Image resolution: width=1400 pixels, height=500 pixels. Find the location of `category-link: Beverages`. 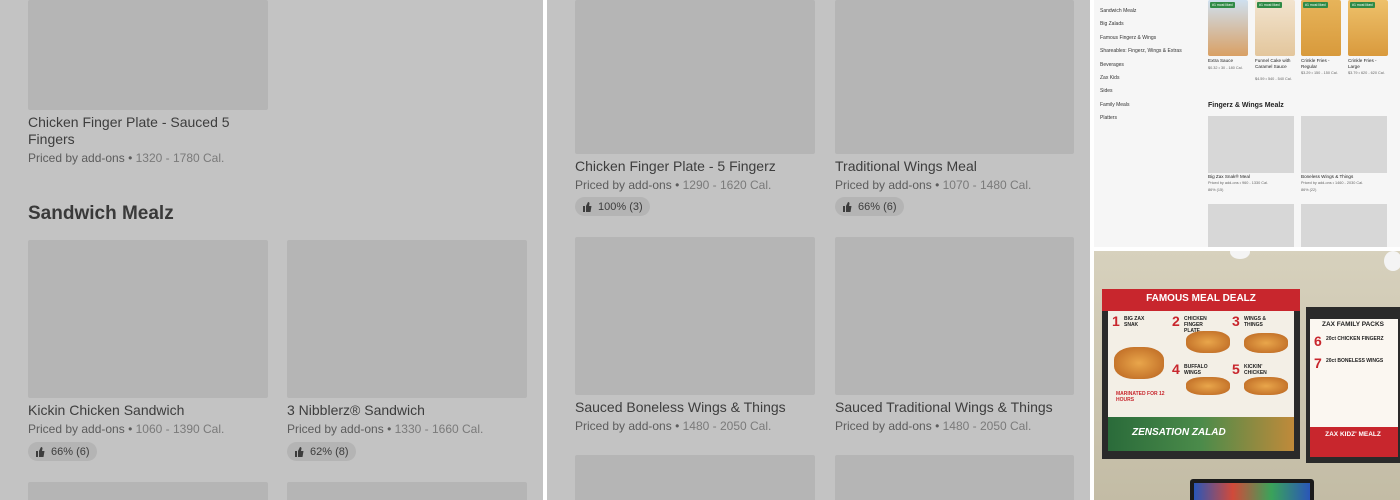

category-link: Beverages is located at coordinates (1112, 65).